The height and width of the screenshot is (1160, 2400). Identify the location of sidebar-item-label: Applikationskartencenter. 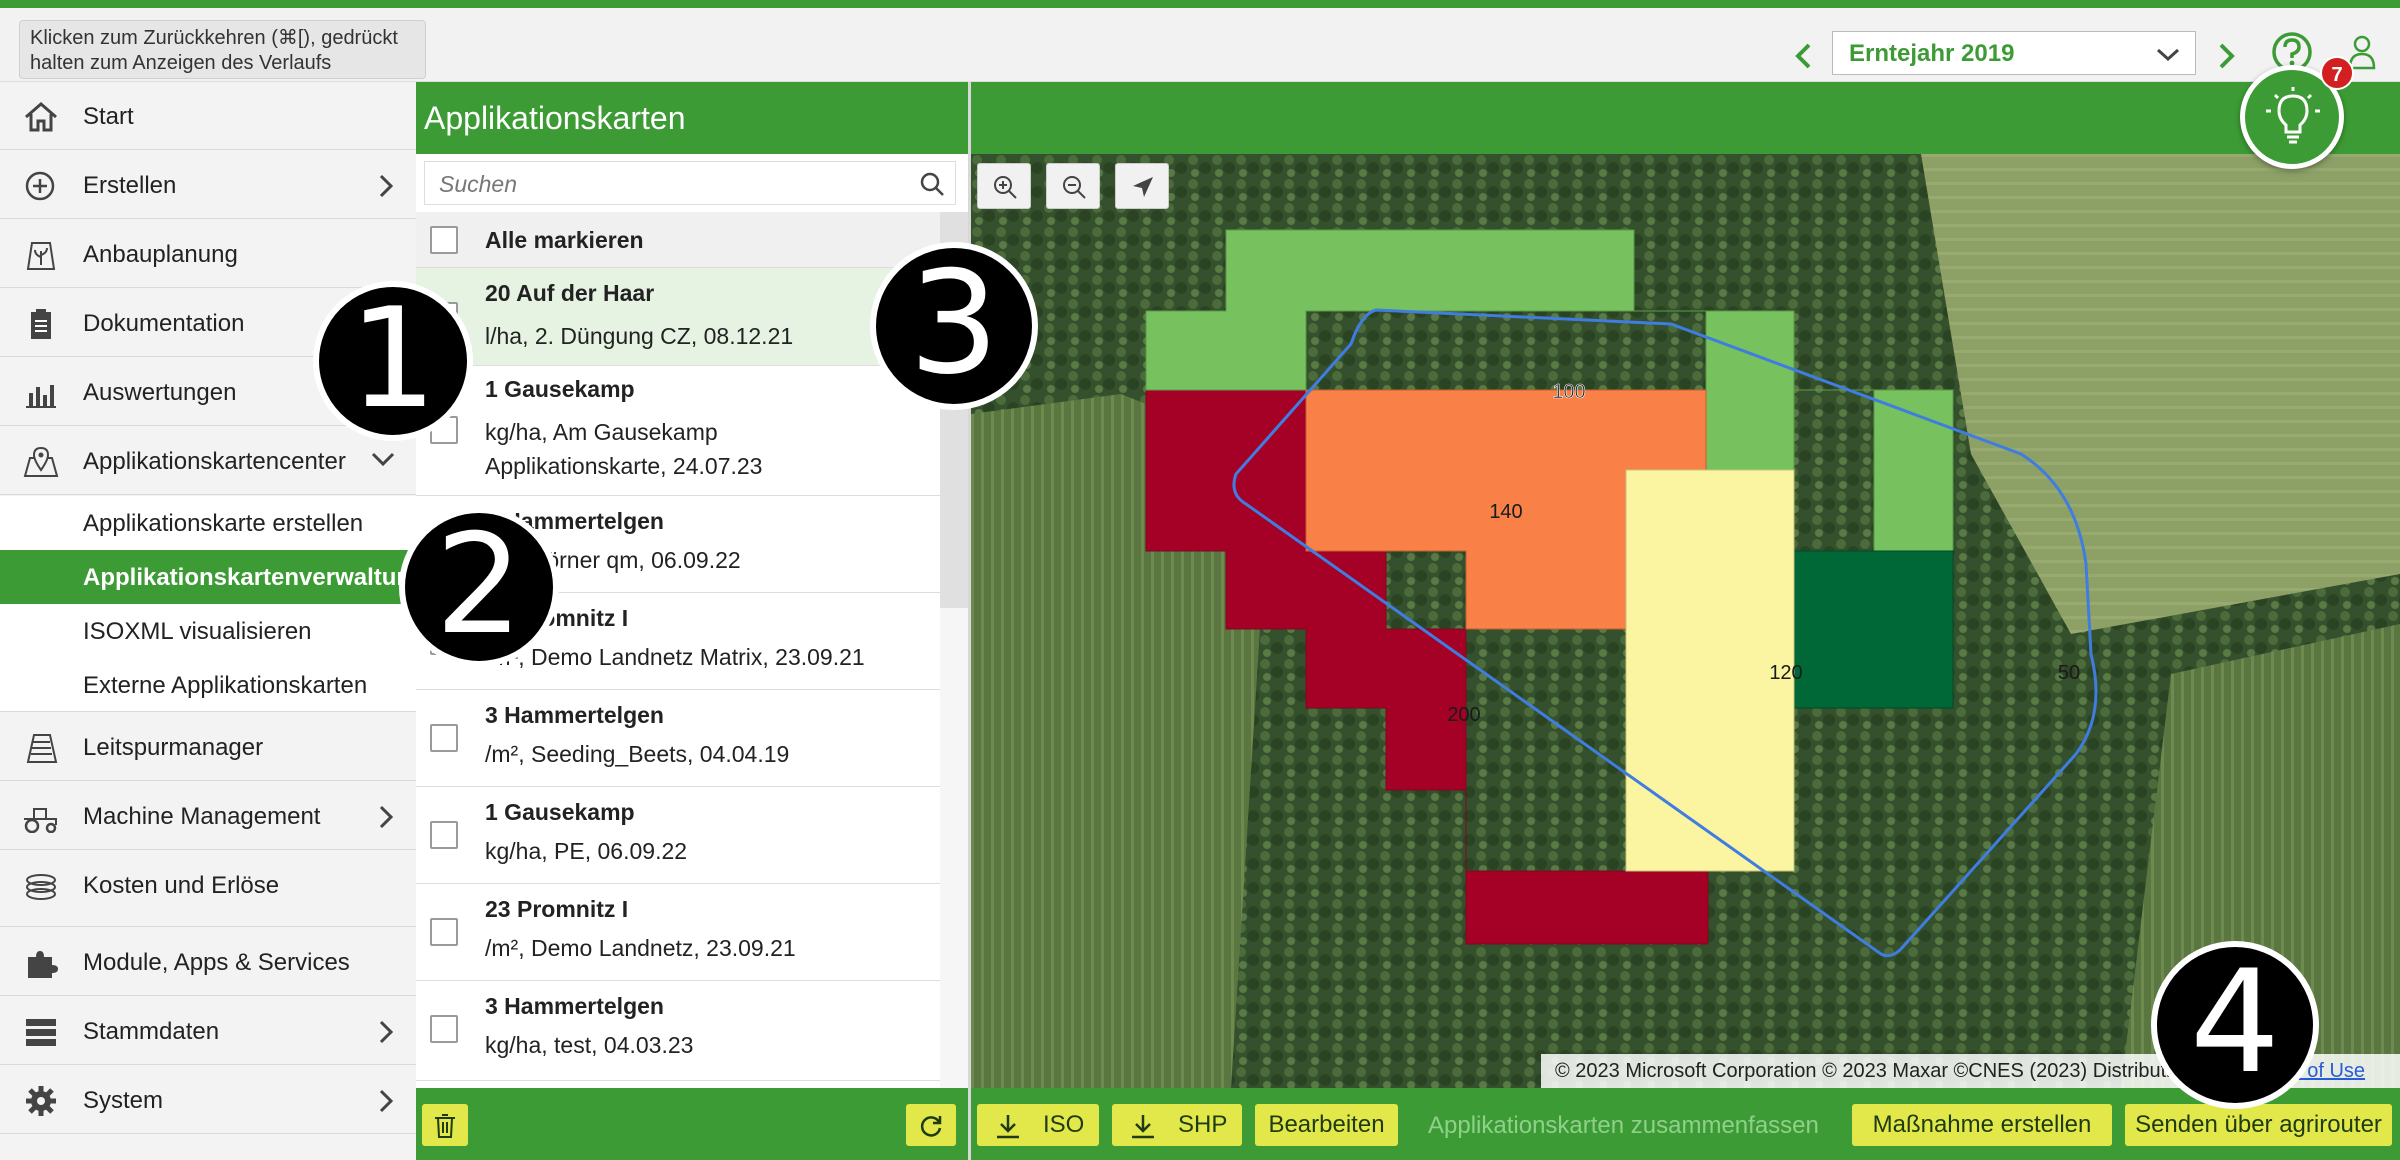
(214, 461).